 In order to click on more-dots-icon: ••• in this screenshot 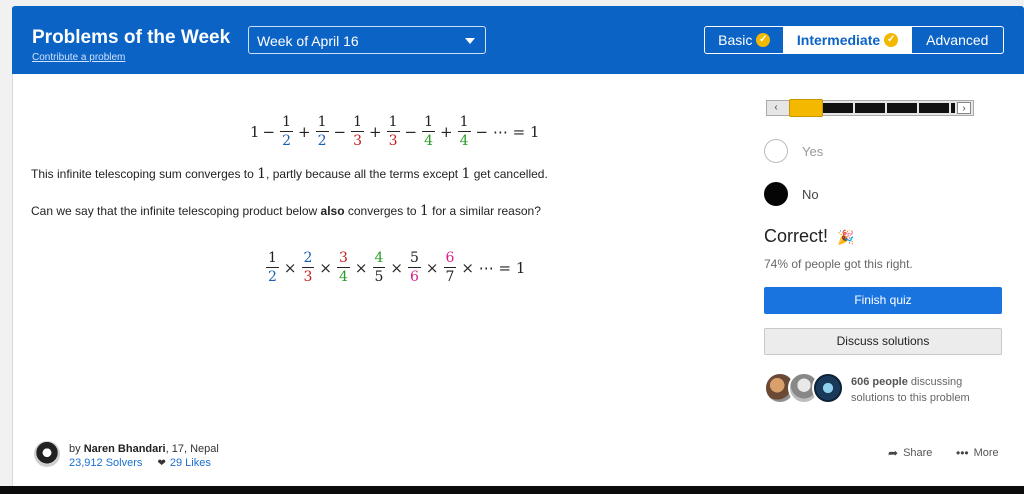, I will do `click(962, 453)`.